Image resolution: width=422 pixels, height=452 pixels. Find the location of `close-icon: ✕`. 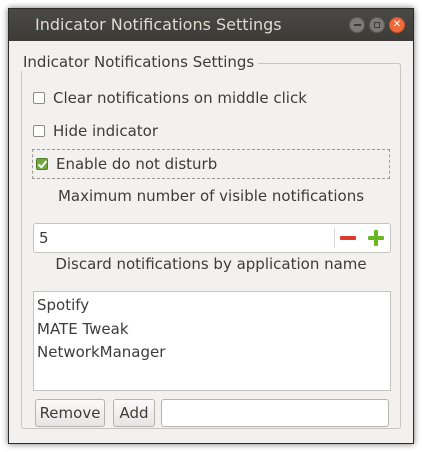

close-icon: ✕ is located at coordinates (397, 25).